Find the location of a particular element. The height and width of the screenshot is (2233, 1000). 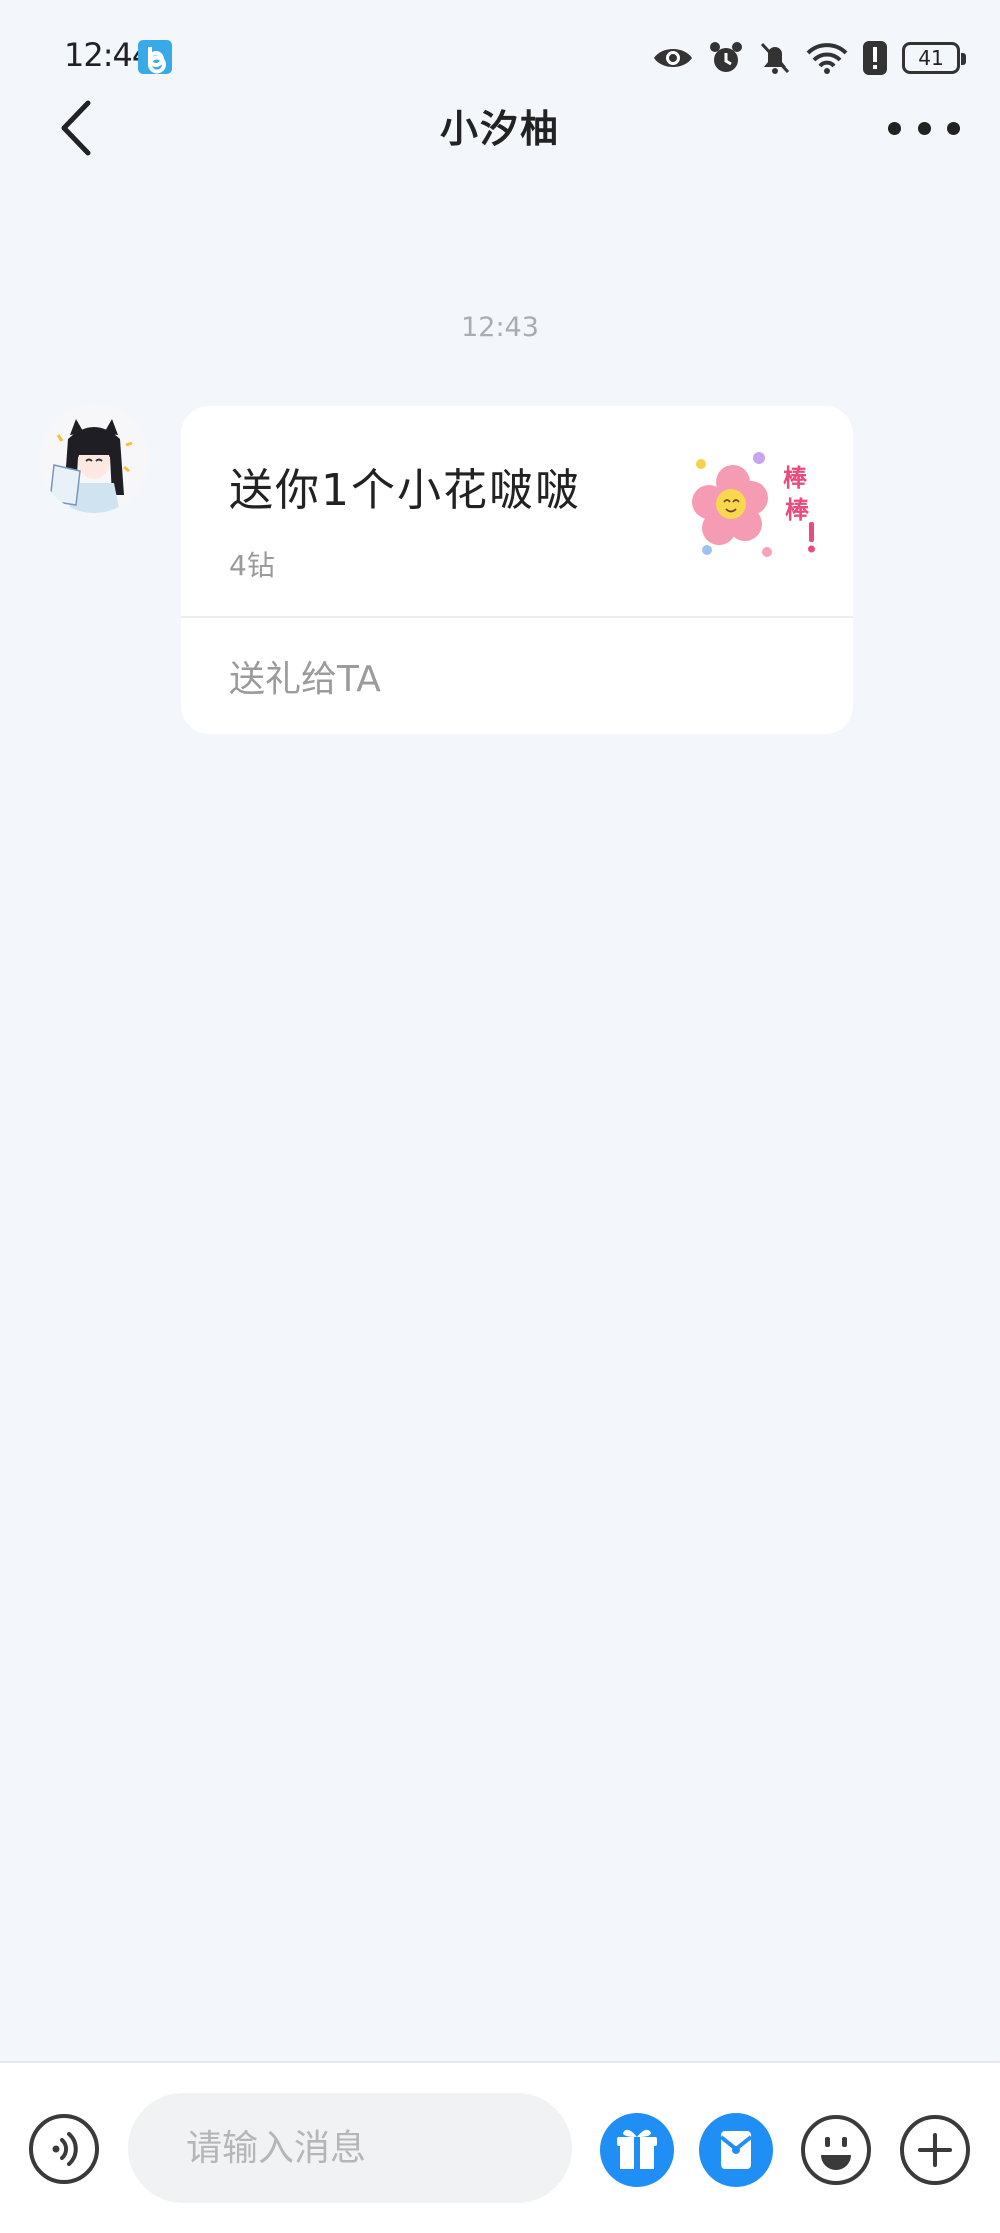

plus-button is located at coordinates (935, 2150).